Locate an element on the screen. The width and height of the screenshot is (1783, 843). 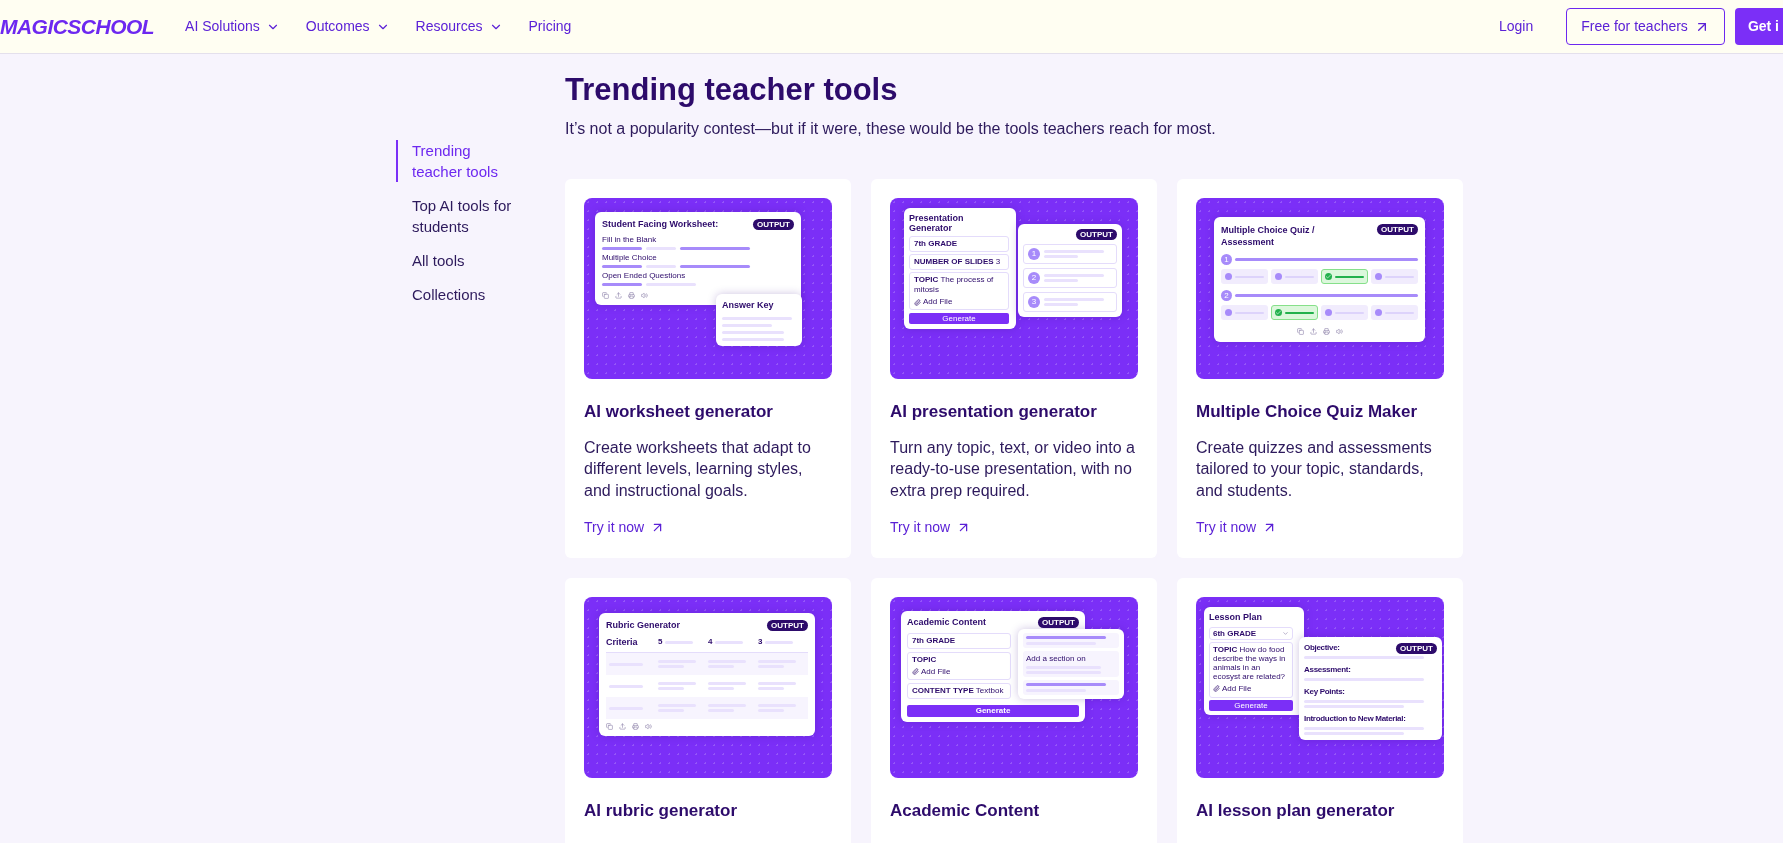
tool-title: AI presentation generator is located at coordinates (994, 412).